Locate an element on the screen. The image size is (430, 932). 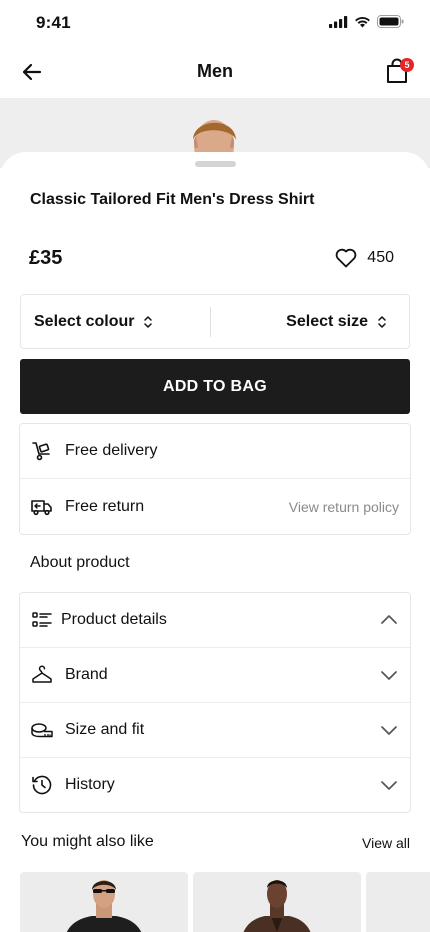
list-icon is located at coordinates (42, 619).